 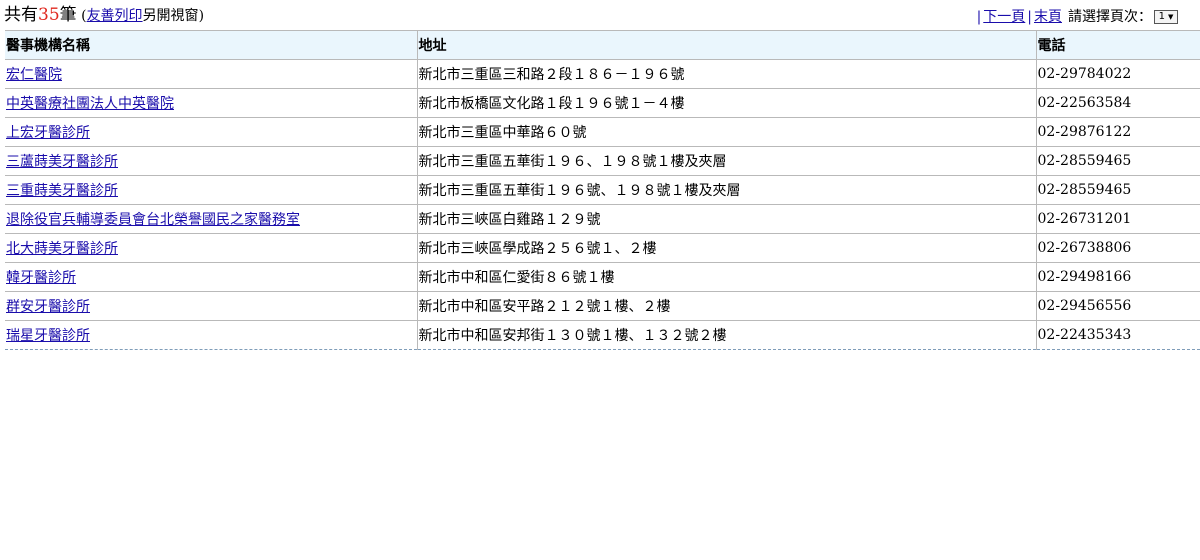 What do you see at coordinates (48, 307) in the screenshot?
I see `facility-name-link: 群安牙醫診所` at bounding box center [48, 307].